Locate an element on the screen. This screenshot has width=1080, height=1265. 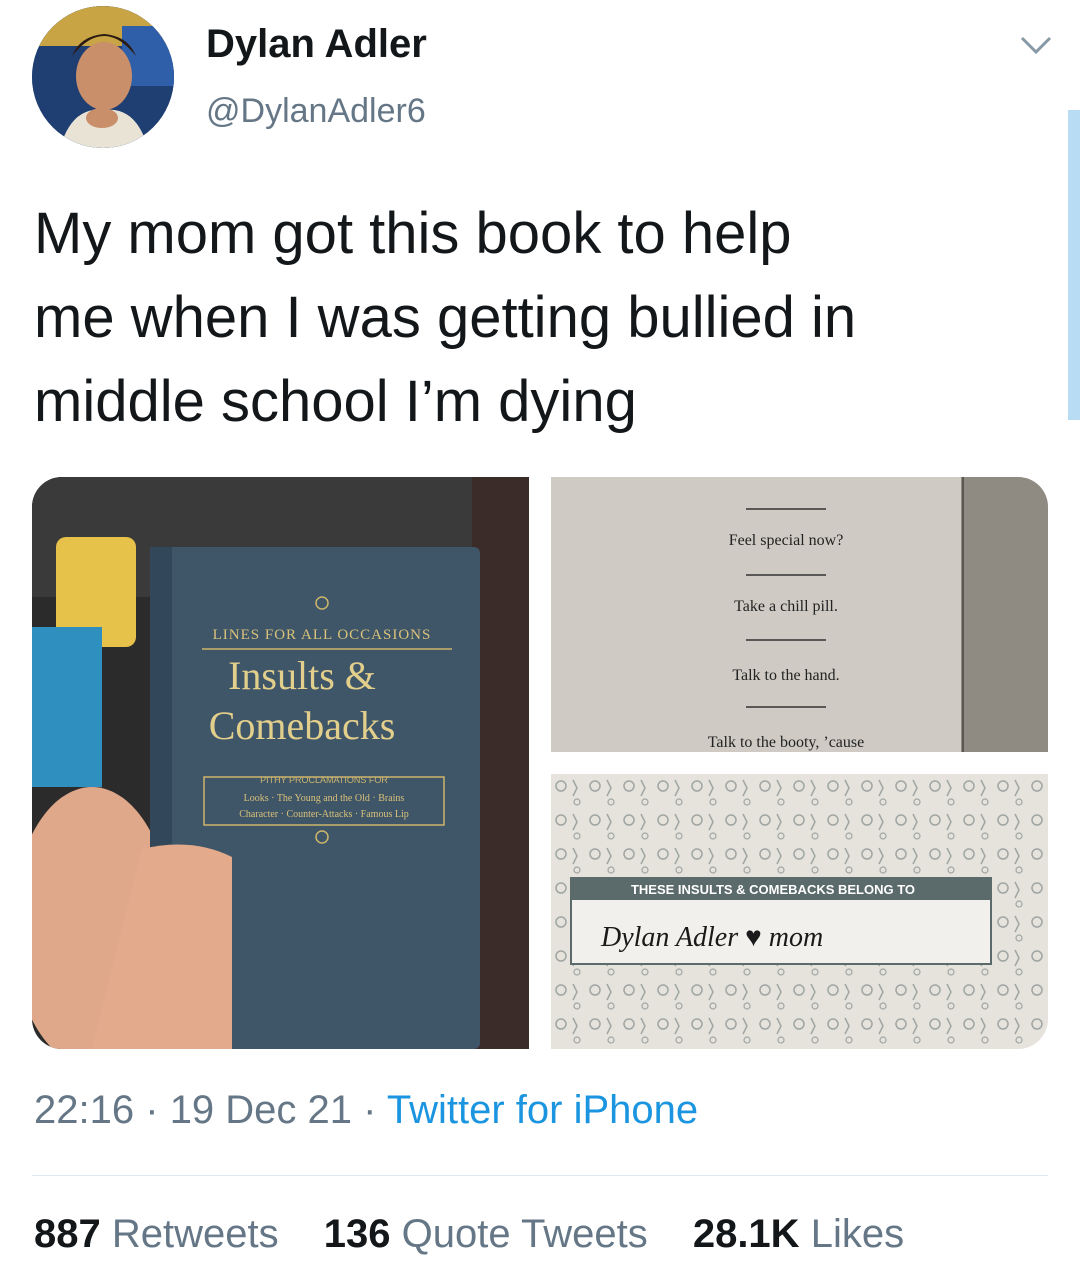
quotes-label: Quote Tweets is located at coordinates (524, 1234).